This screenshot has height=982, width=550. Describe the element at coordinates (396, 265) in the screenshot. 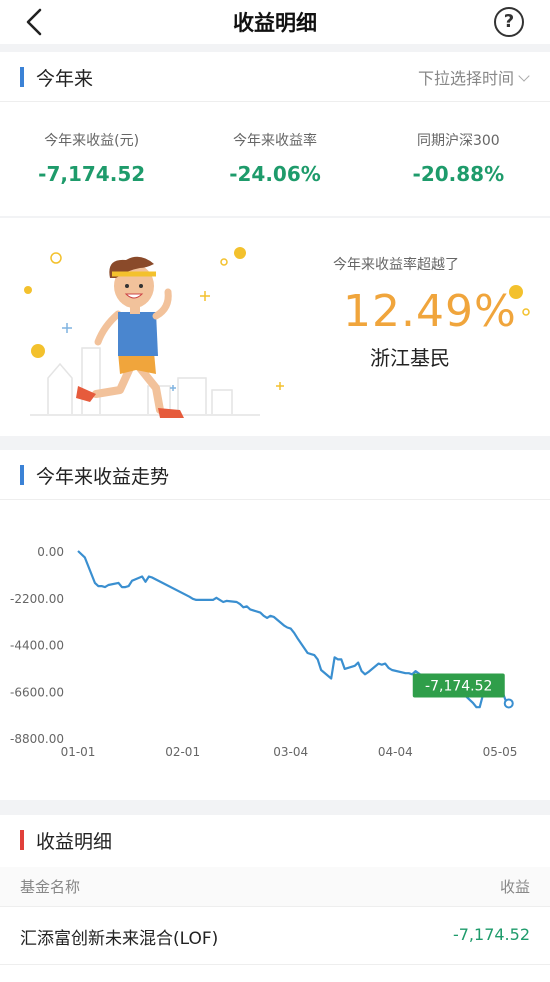

I see `ranking-caption: 今年来收益率超越了` at that location.